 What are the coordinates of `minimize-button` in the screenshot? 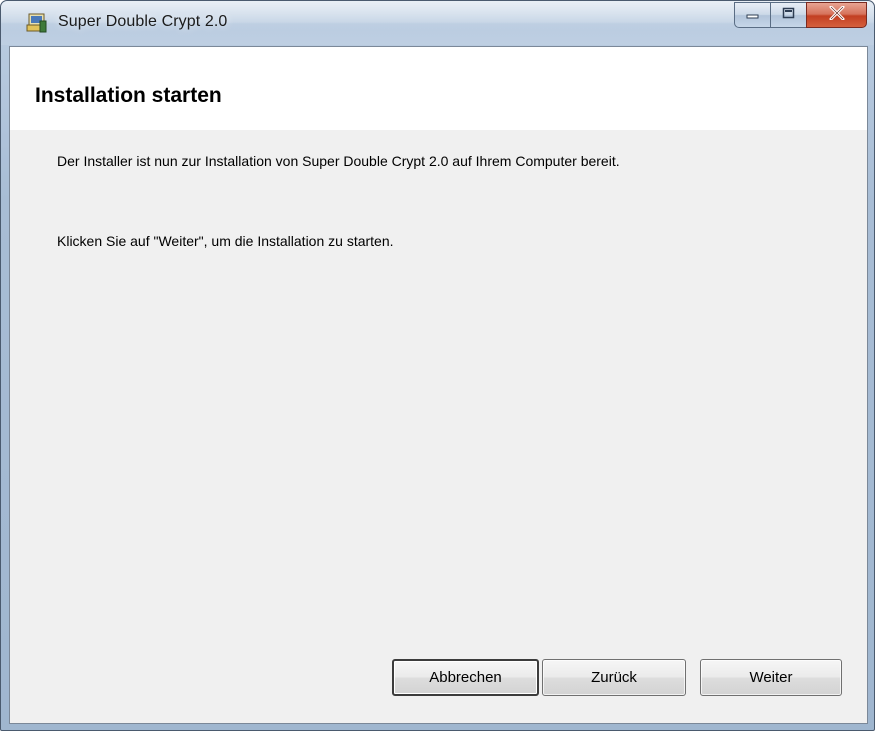 It's located at (752, 15).